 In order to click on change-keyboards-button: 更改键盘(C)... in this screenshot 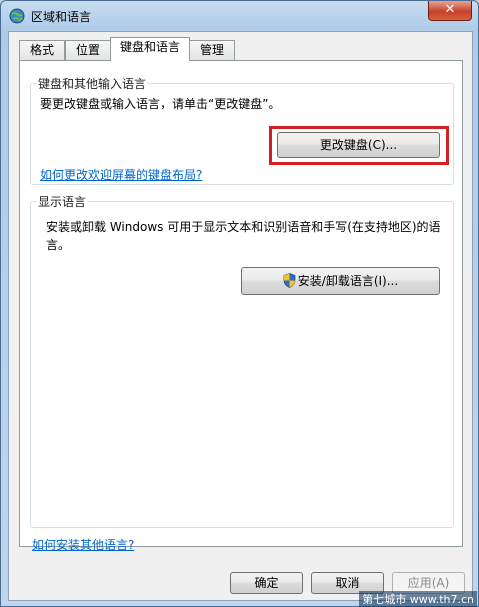, I will do `click(358, 145)`.